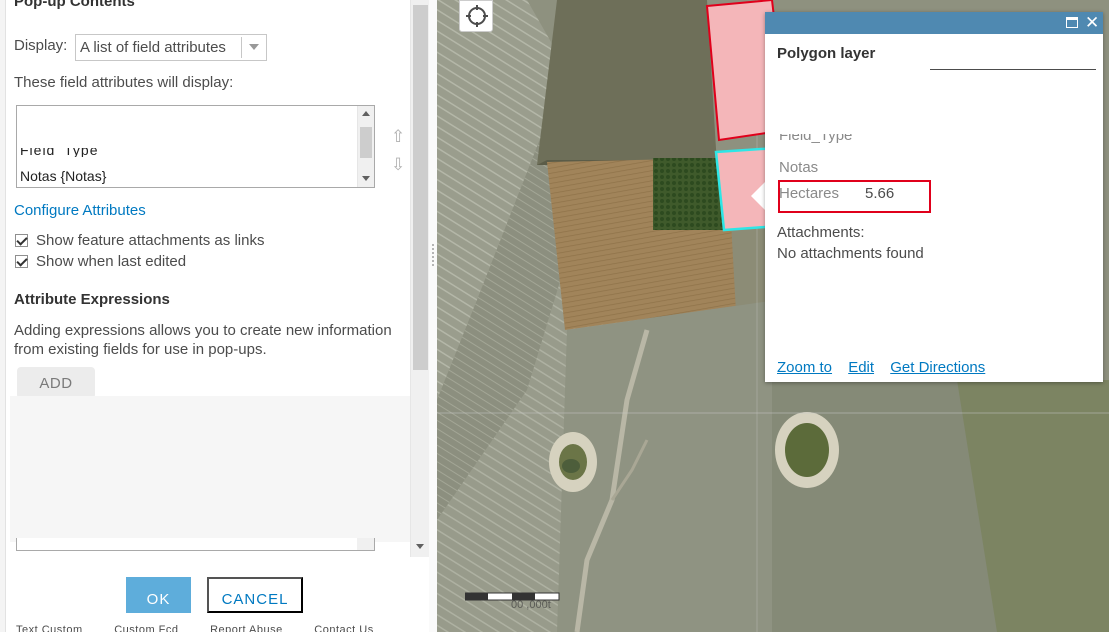 The width and height of the screenshot is (1109, 632). What do you see at coordinates (937, 367) in the screenshot?
I see `get-directions-link: Get Directions` at bounding box center [937, 367].